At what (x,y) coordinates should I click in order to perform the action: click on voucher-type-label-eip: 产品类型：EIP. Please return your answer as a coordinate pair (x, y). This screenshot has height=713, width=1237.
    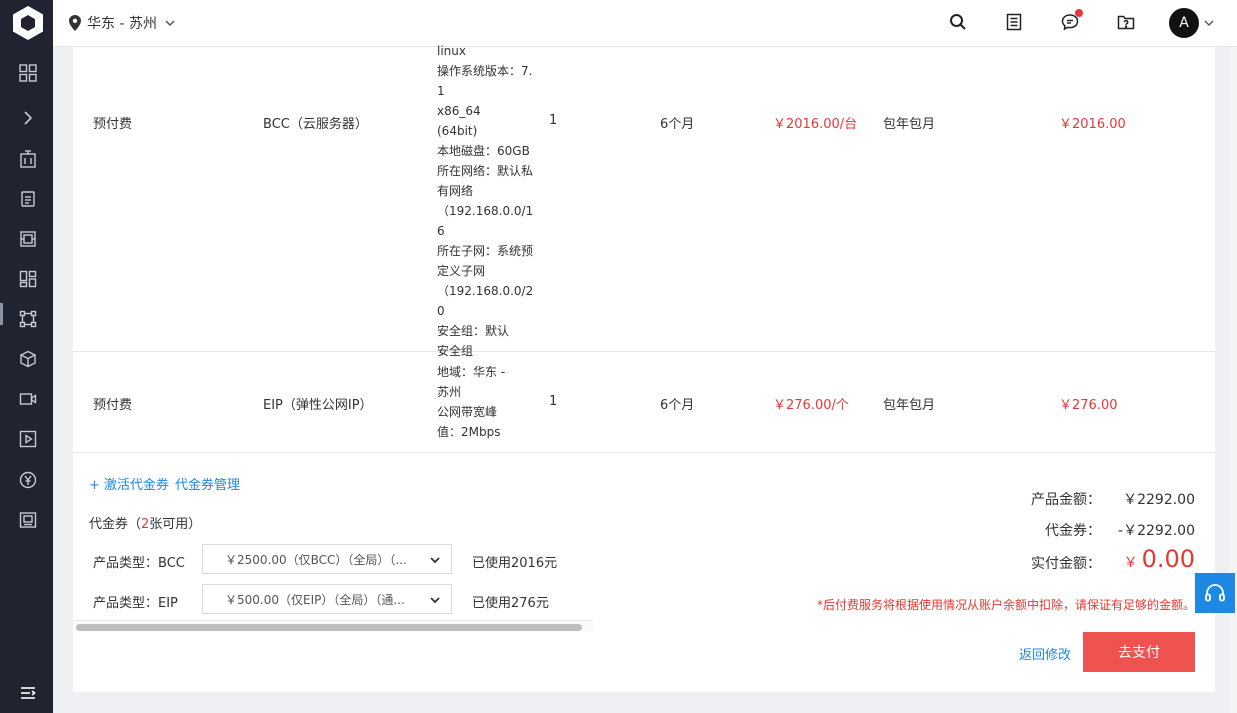
    Looking at the image, I should click on (135, 603).